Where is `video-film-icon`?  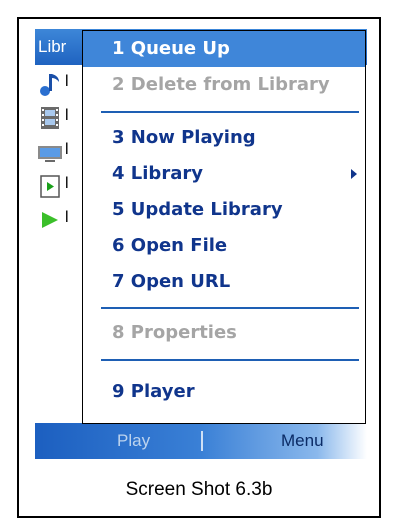
video-film-icon is located at coordinates (50, 118).